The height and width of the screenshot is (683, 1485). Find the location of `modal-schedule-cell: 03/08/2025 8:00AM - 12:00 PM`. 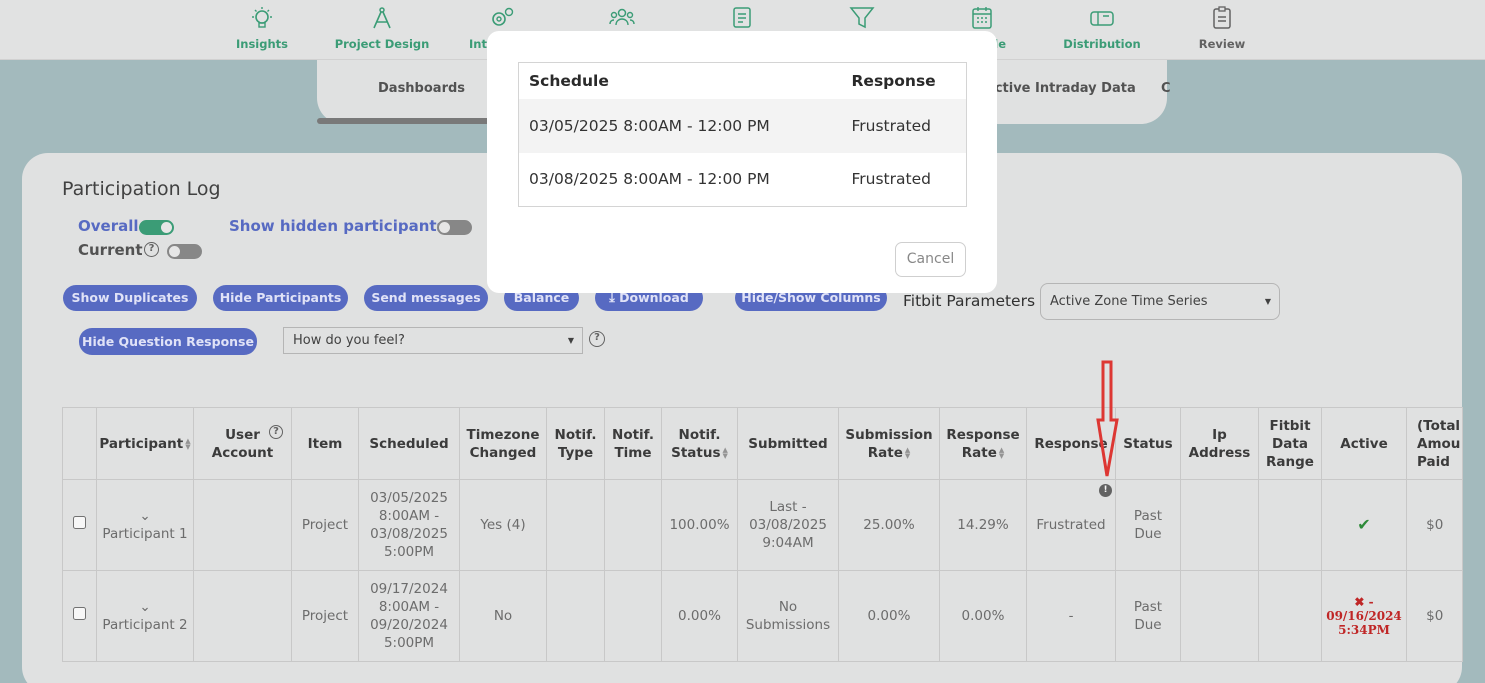

modal-schedule-cell: 03/08/2025 8:00AM - 12:00 PM is located at coordinates (649, 179).